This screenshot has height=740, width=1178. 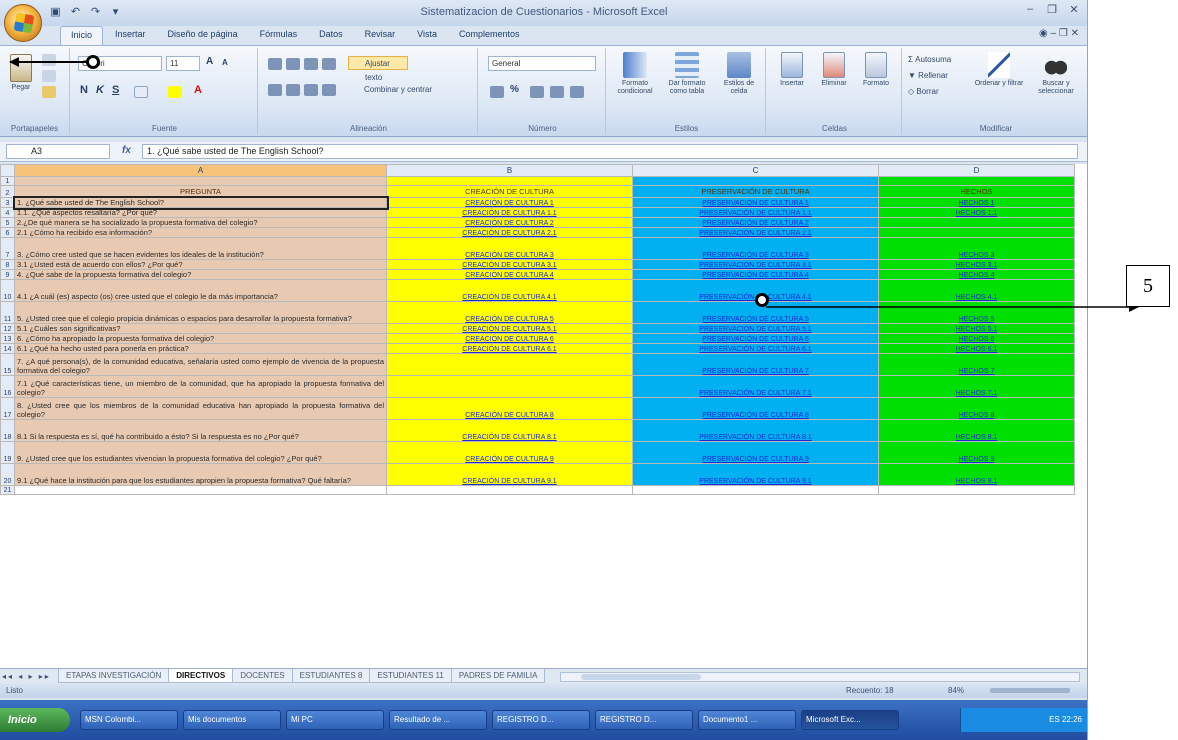 I want to click on creacion-cell: CREACIÓN DE CULTURA 4, so click(x=509, y=274).